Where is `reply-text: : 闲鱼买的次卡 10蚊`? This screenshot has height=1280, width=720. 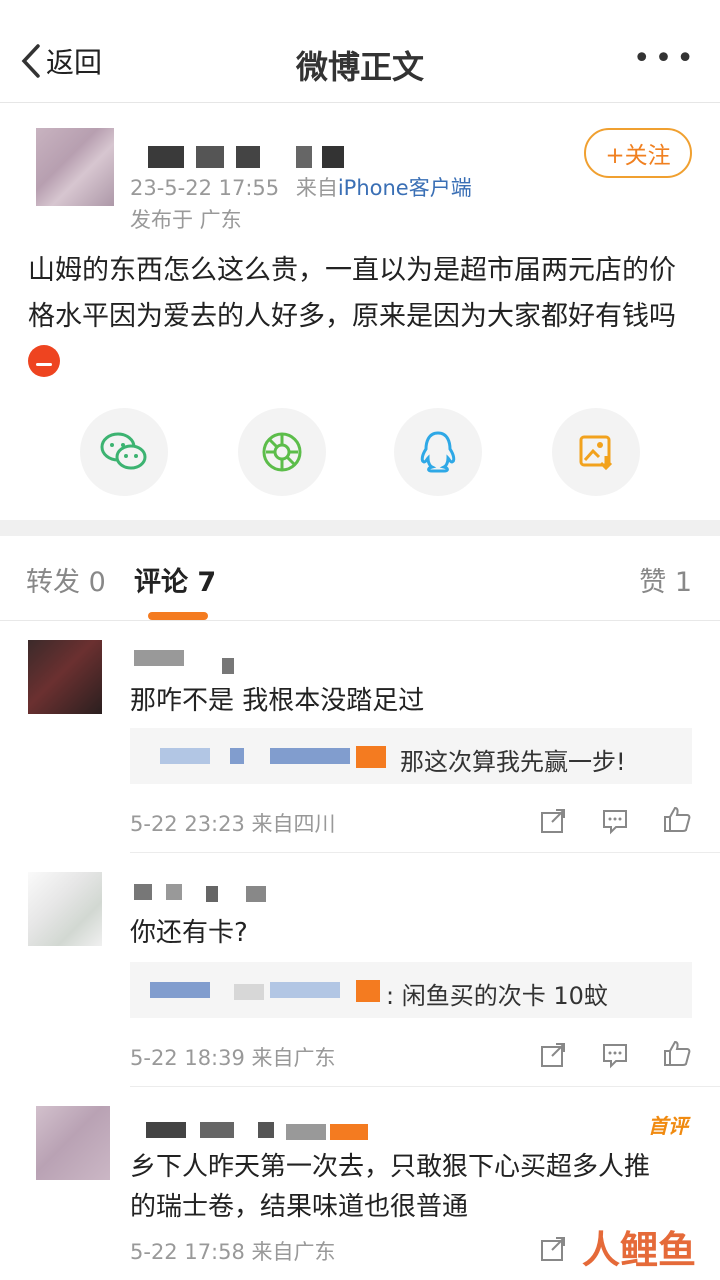 reply-text: : 闲鱼买的次卡 10蚊 is located at coordinates (497, 996).